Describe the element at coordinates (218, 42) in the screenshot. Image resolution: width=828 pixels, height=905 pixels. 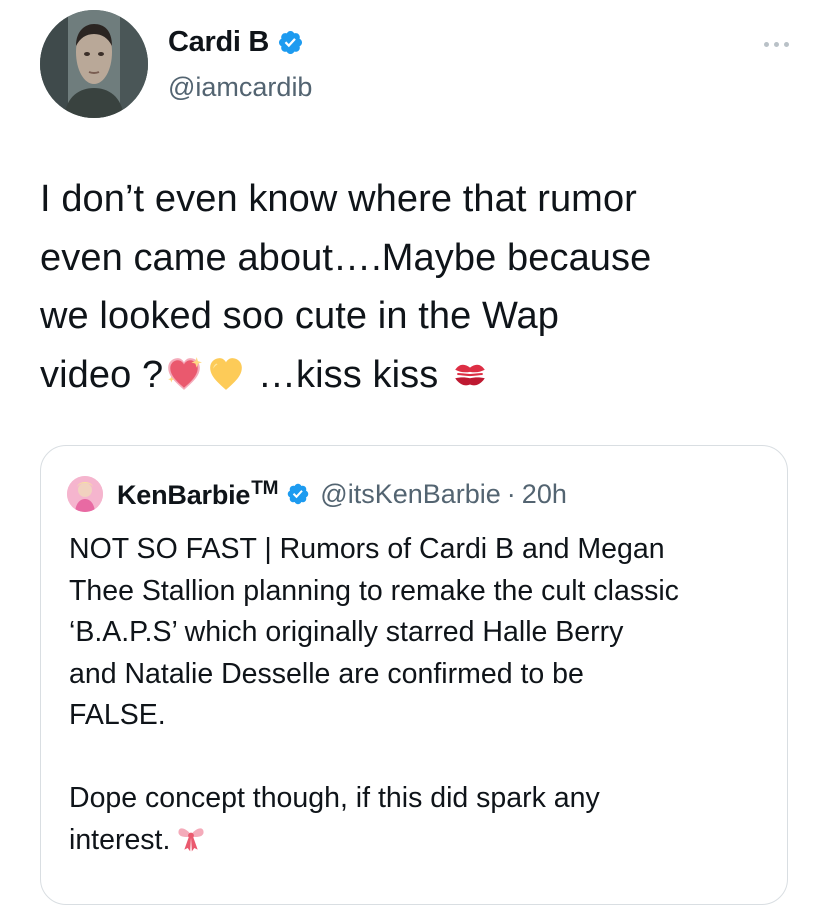
I see `author-name-text: Cardi B` at that location.